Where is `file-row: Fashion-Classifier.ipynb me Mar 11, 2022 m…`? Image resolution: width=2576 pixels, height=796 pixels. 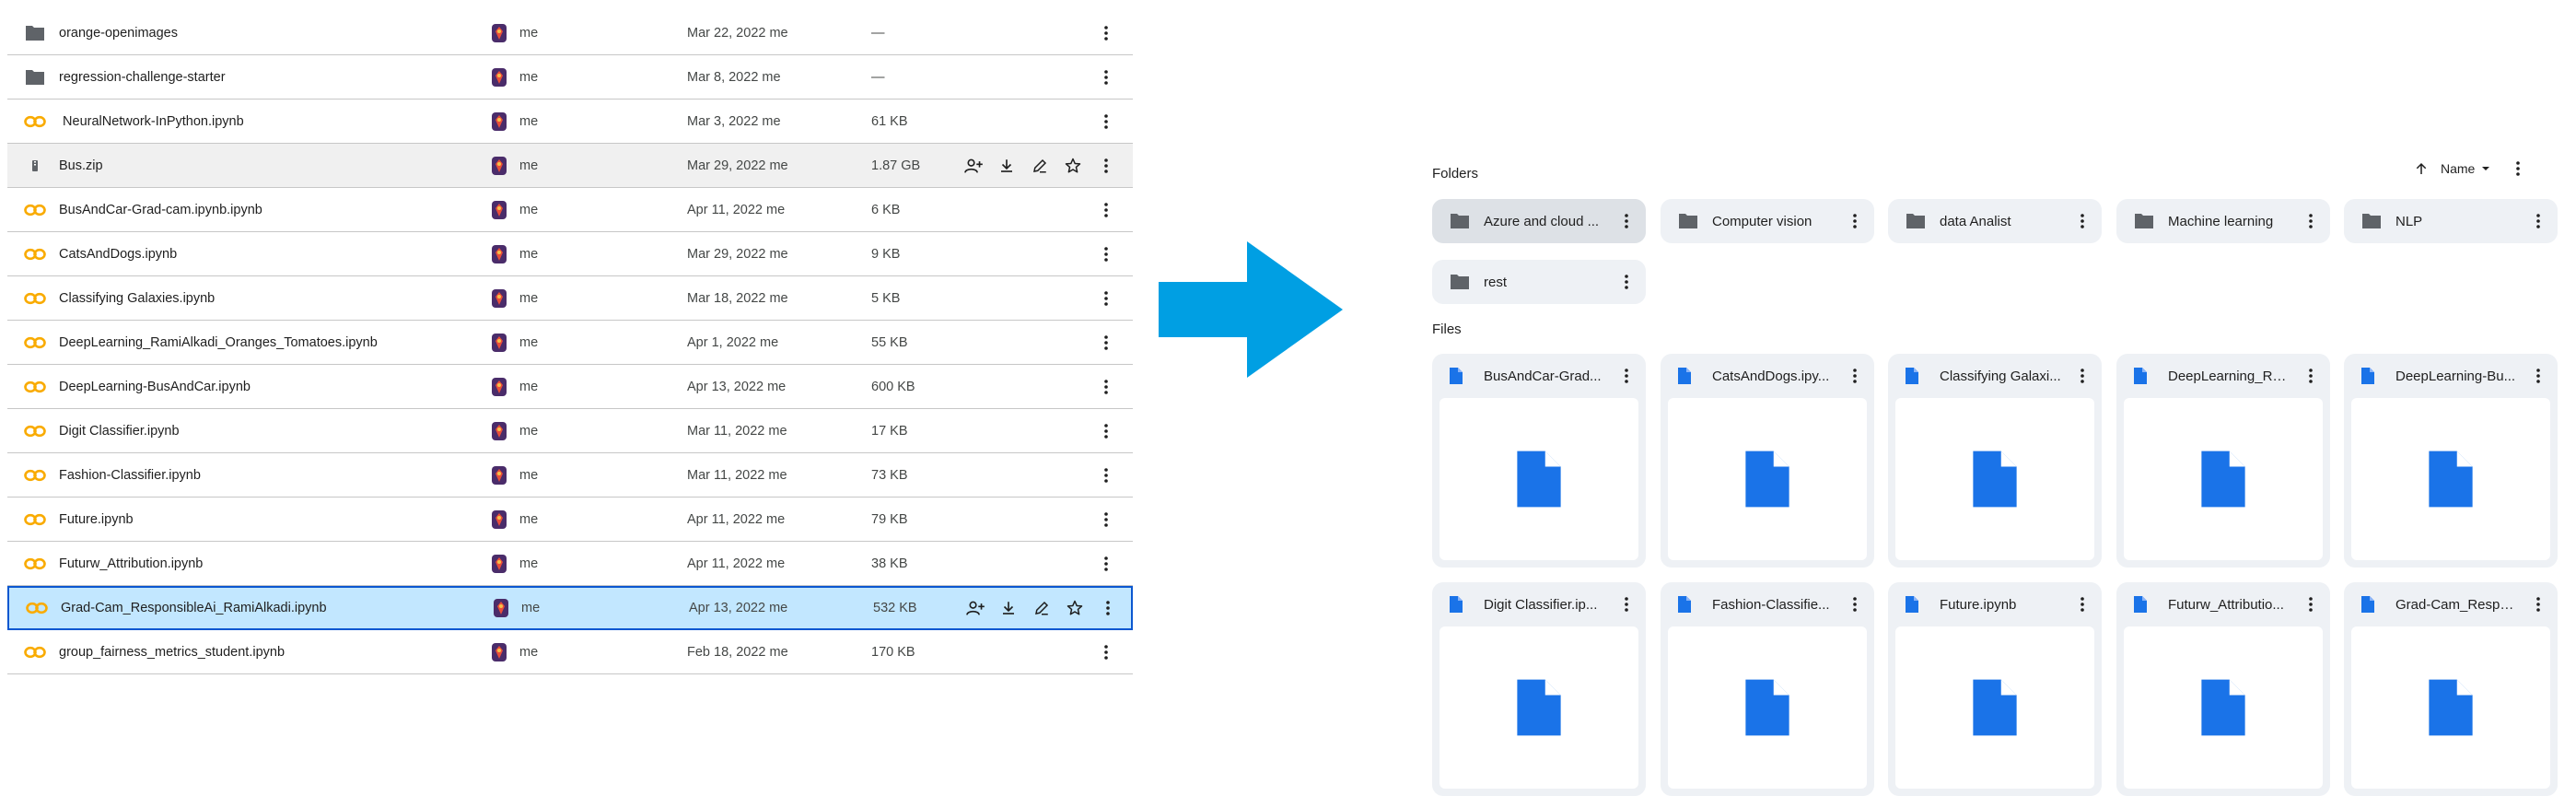 file-row: Fashion-Classifier.ipynb me Mar 11, 2022 m… is located at coordinates (570, 475).